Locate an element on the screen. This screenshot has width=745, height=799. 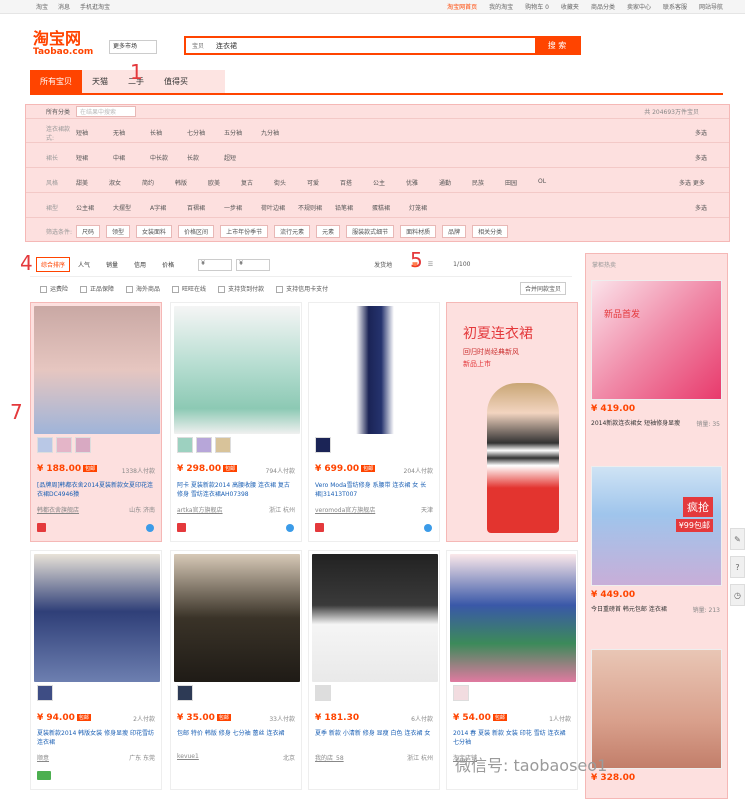
filter-value: 大摆型 is located at coordinates (131, 207).